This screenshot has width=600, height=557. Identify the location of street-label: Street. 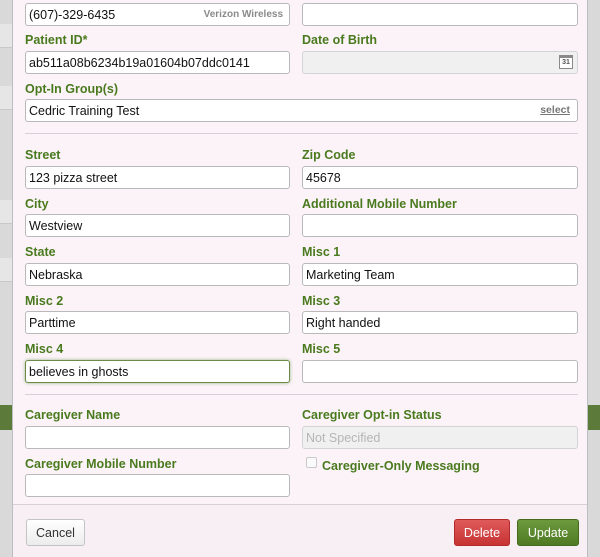
(43, 155).